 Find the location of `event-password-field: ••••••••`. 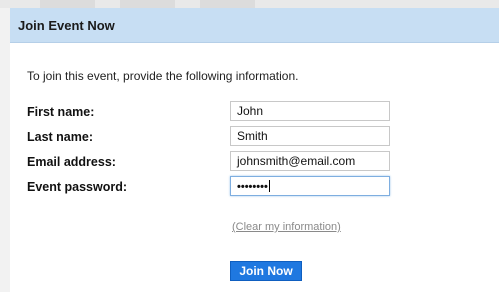

event-password-field: •••••••• is located at coordinates (310, 186).